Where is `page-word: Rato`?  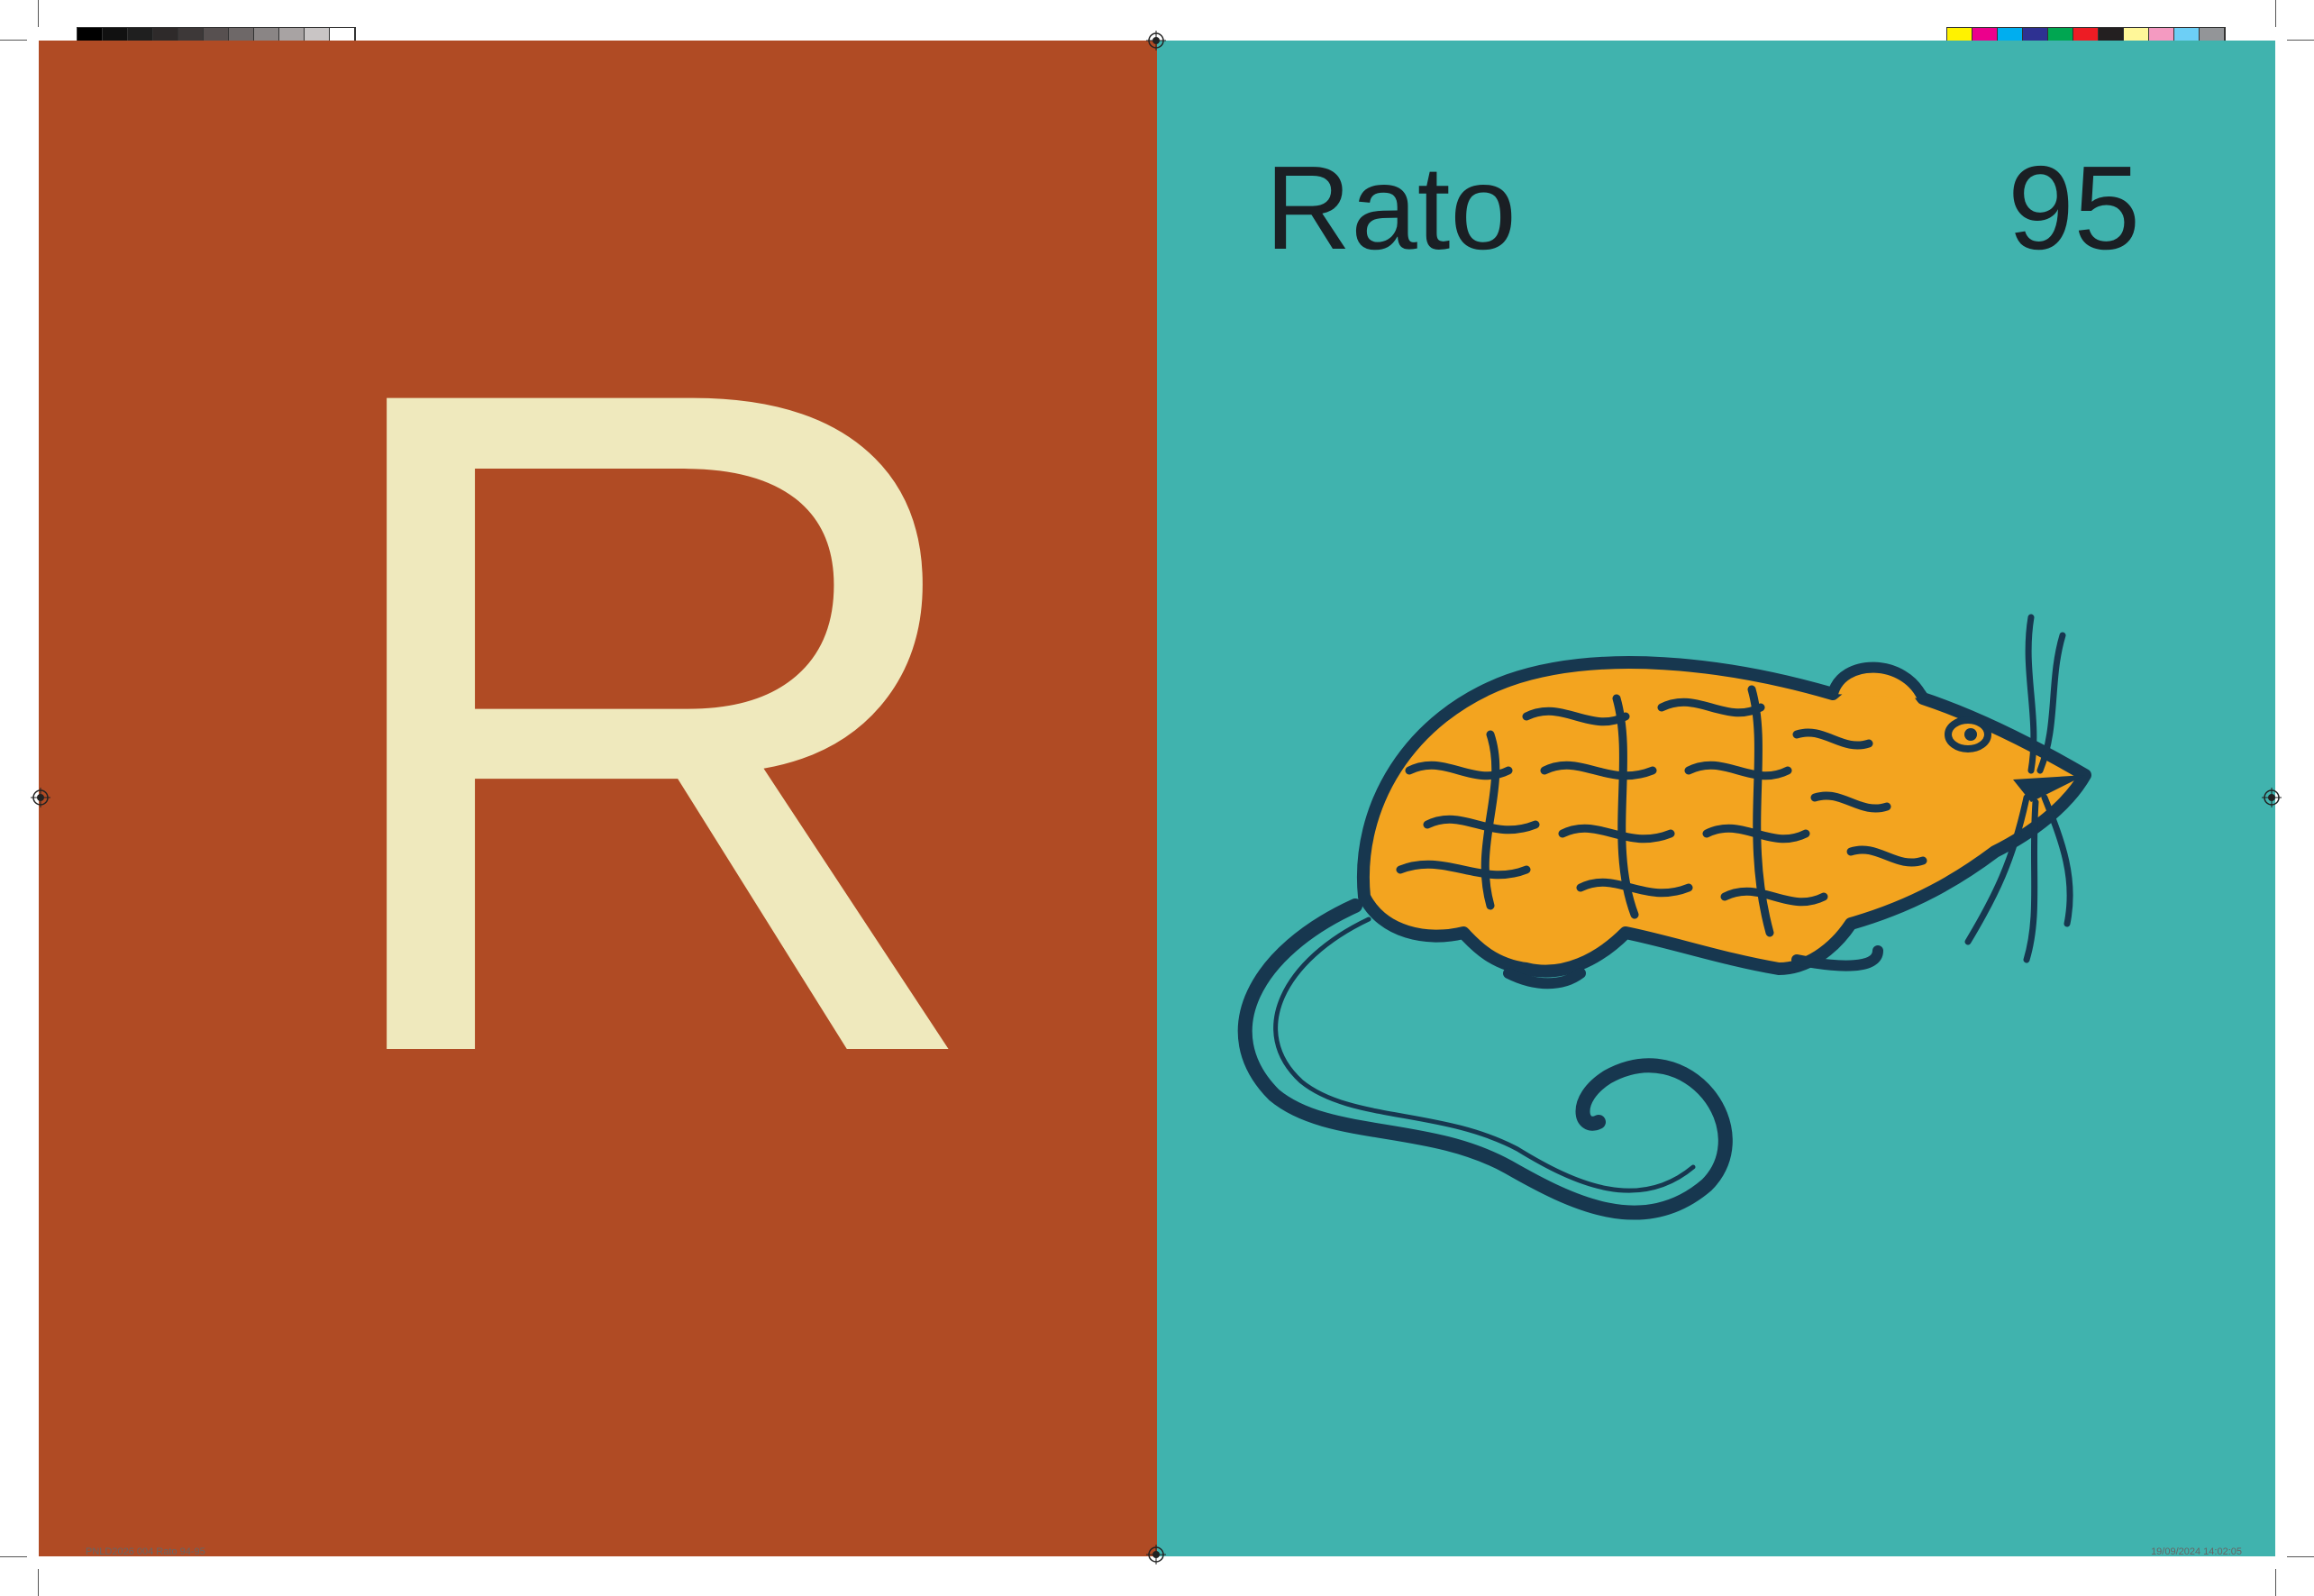
page-word: Rato is located at coordinates (1391, 207).